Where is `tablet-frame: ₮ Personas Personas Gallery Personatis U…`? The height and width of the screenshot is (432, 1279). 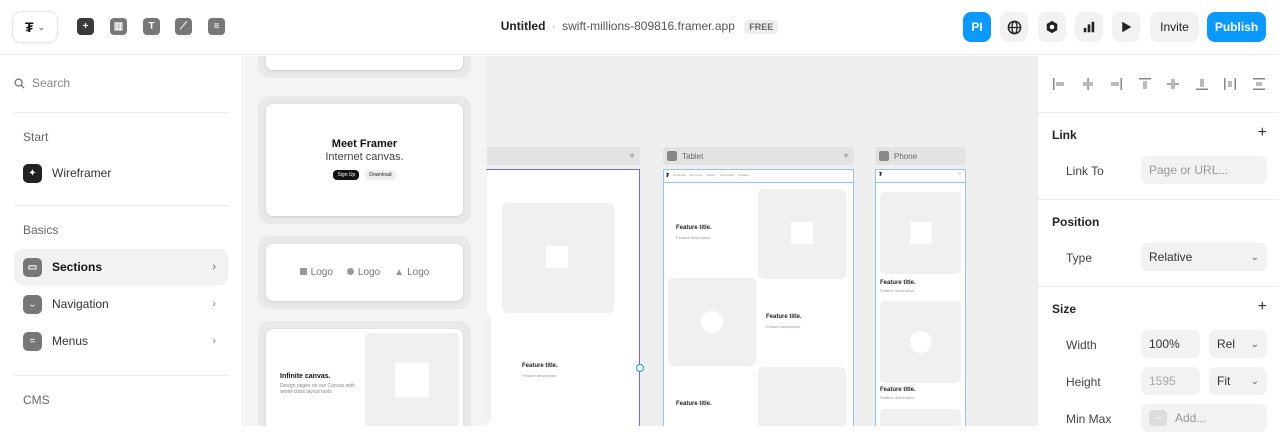 tablet-frame: ₮ Personas Personas Gallery Personatis U… is located at coordinates (758, 297).